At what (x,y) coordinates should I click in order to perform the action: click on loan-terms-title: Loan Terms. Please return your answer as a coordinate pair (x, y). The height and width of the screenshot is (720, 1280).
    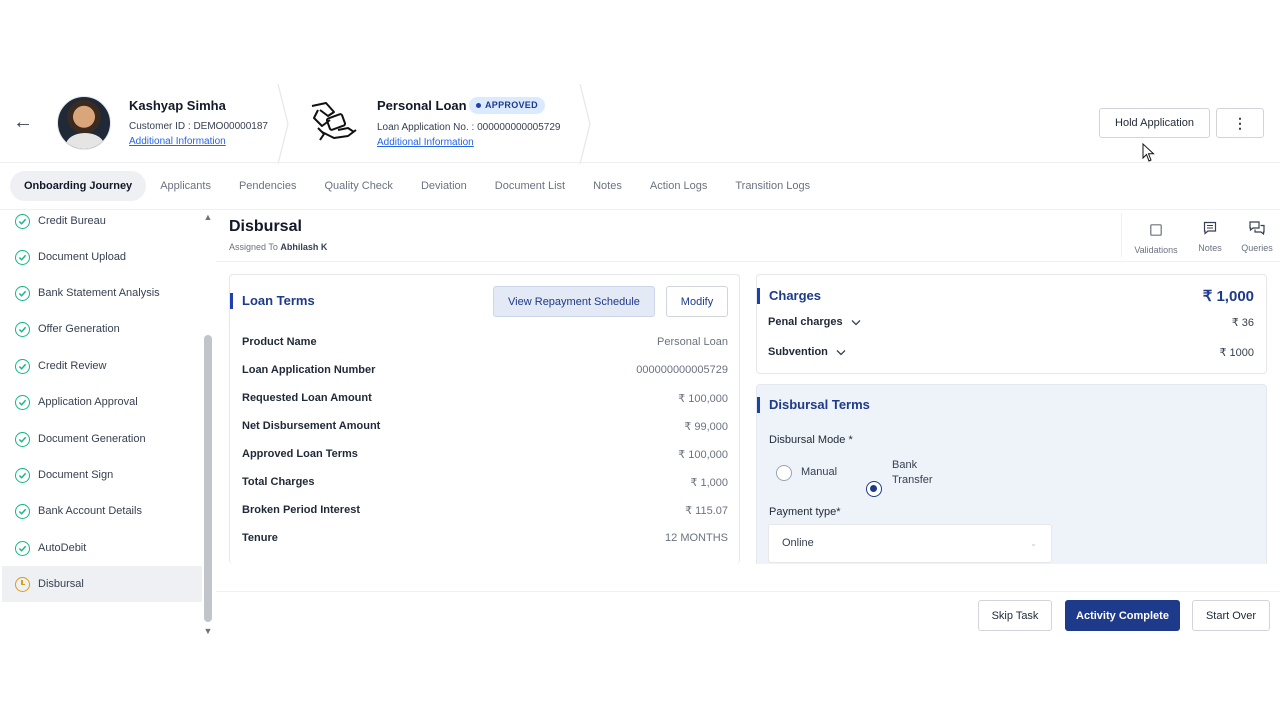
    Looking at the image, I should click on (272, 301).